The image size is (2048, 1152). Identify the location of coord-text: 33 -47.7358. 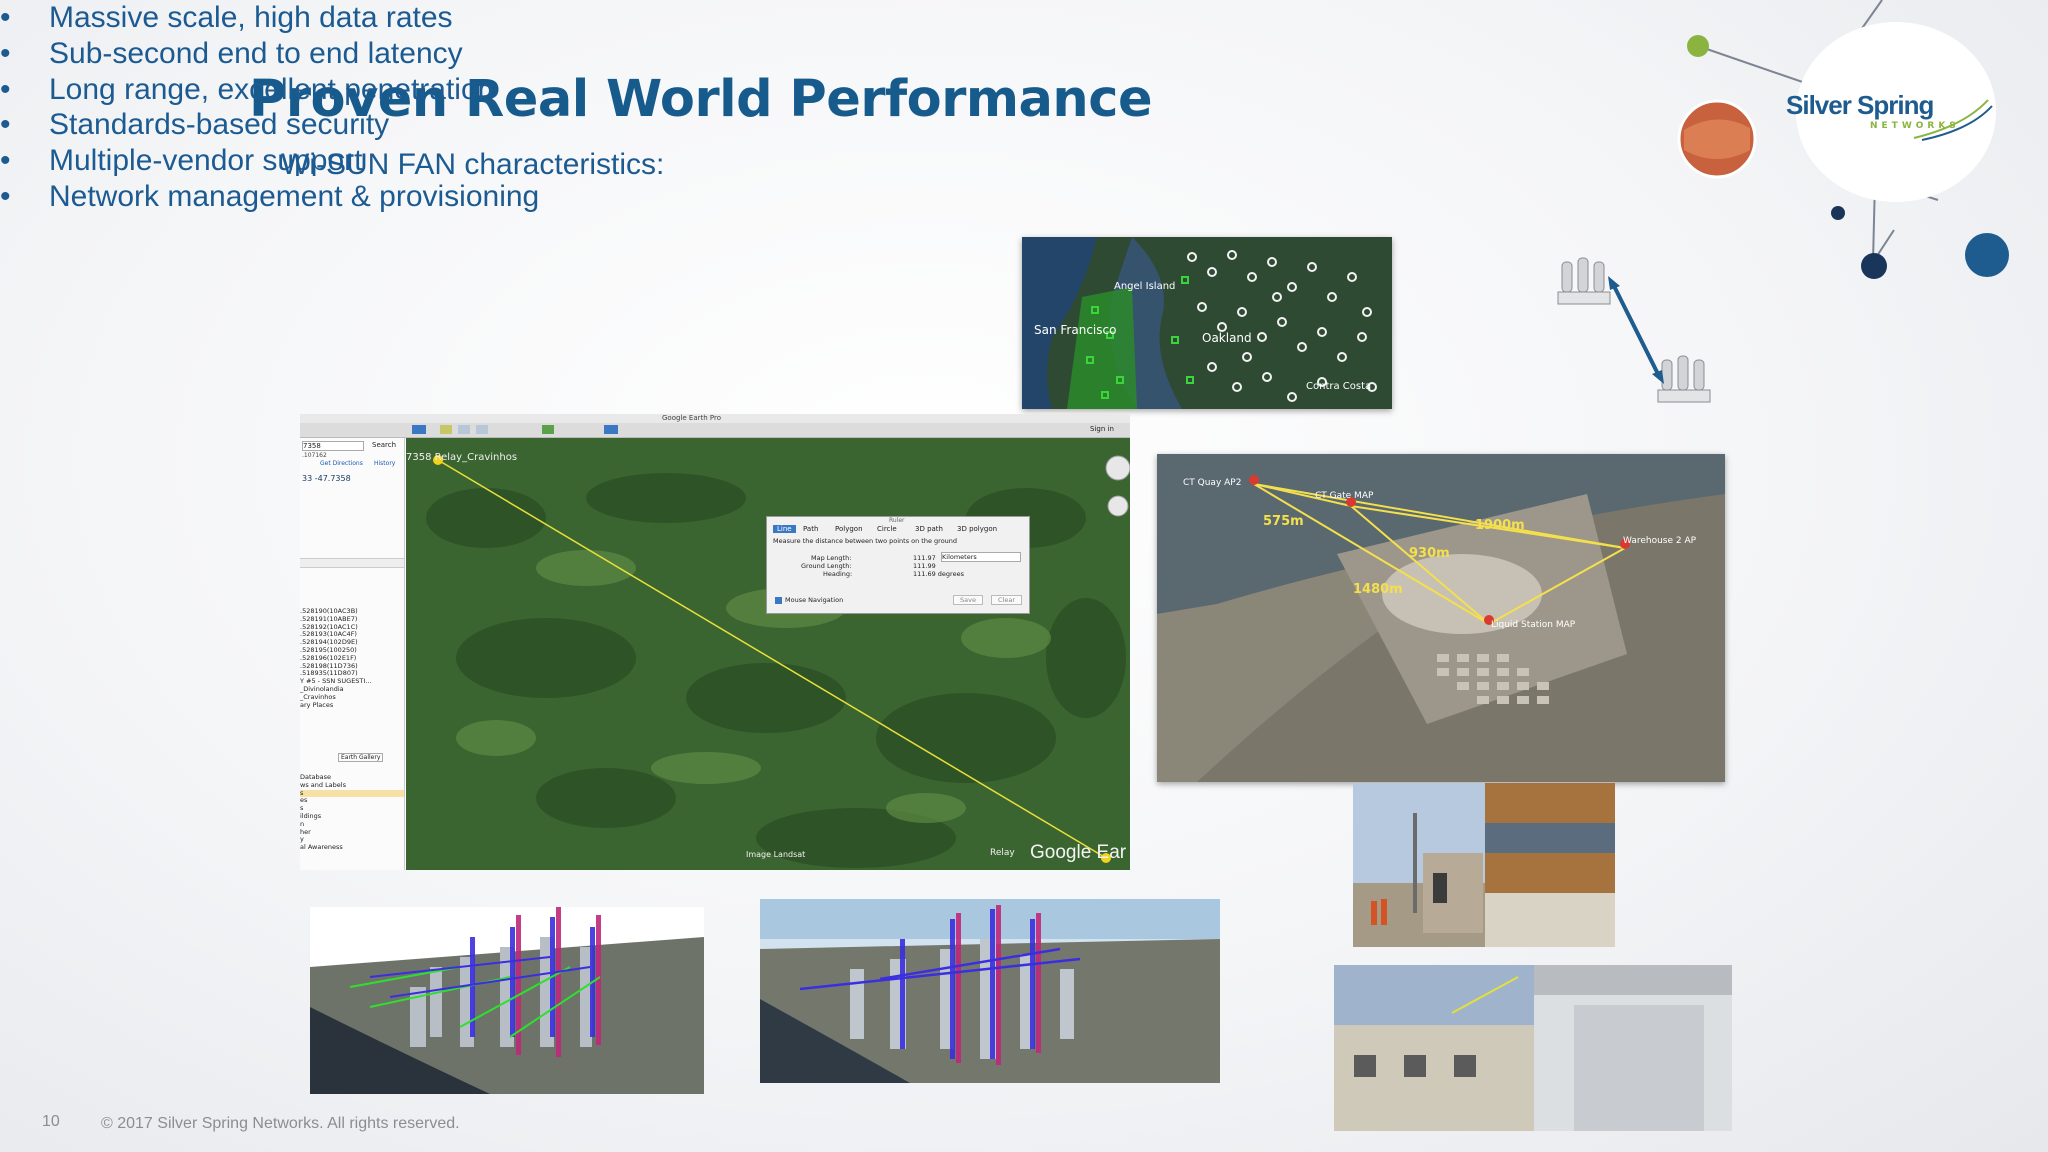
(326, 478).